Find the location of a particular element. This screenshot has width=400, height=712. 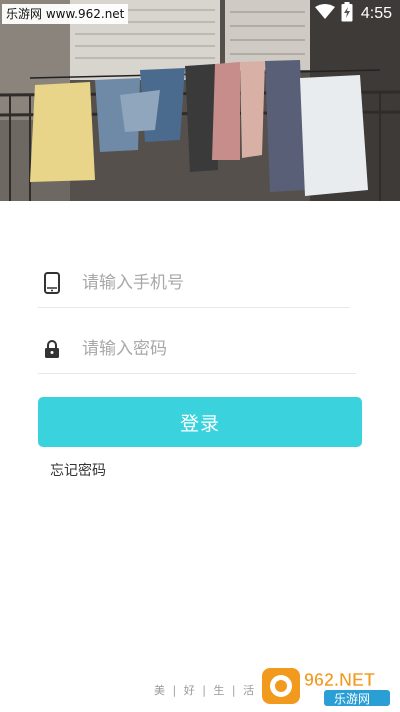

watermark-bottom: 962.NET 乐游网 is located at coordinates (328, 685).